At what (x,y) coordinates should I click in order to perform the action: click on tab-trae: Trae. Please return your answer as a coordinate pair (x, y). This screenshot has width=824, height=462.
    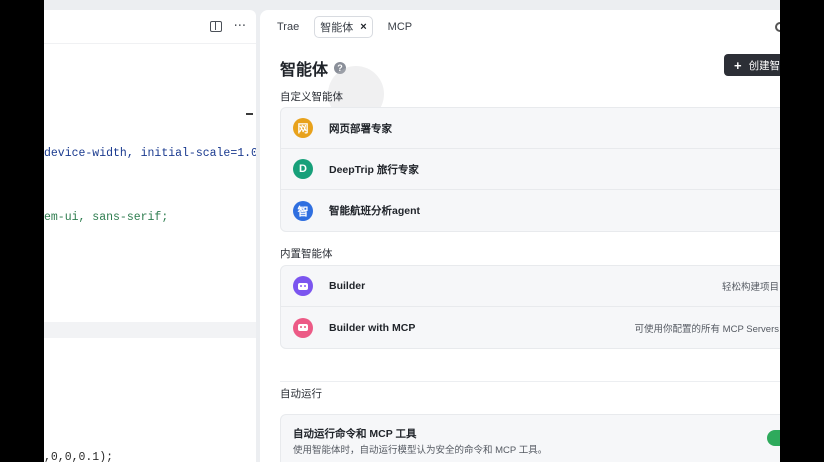
    Looking at the image, I should click on (288, 27).